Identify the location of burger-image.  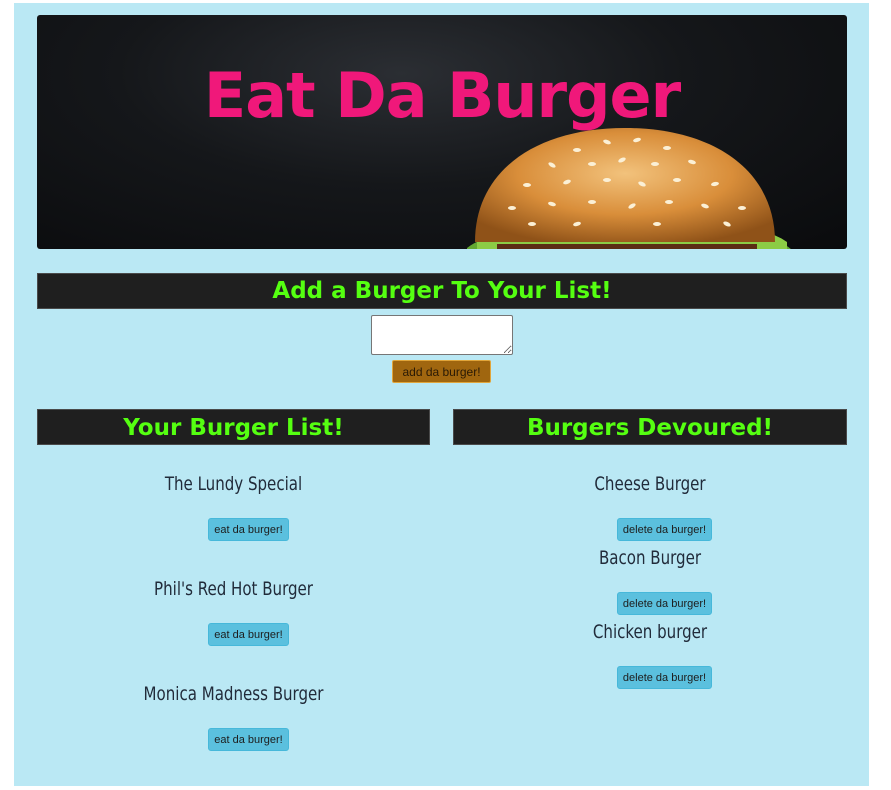
(629, 188).